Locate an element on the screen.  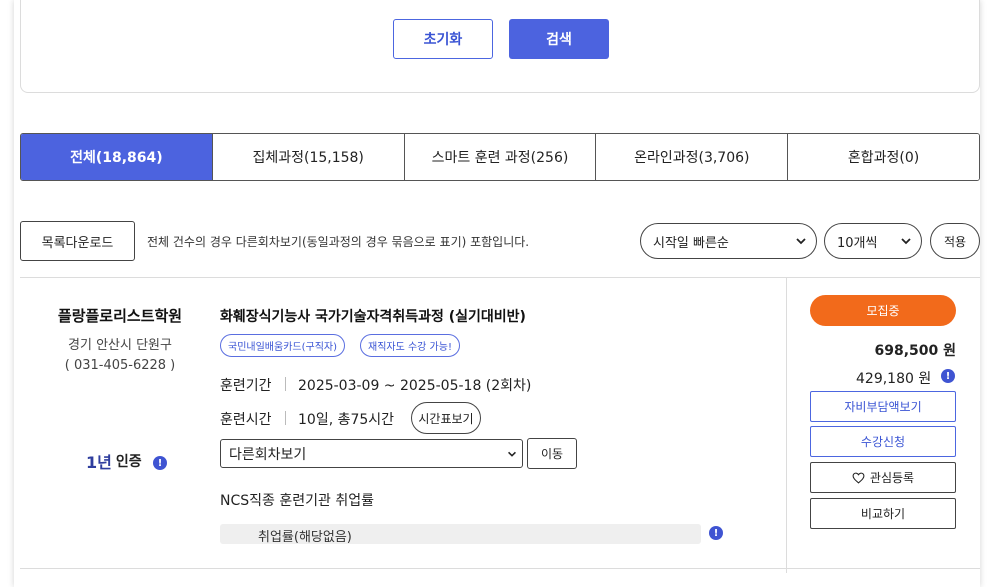
reset-button: 초기화 is located at coordinates (443, 39).